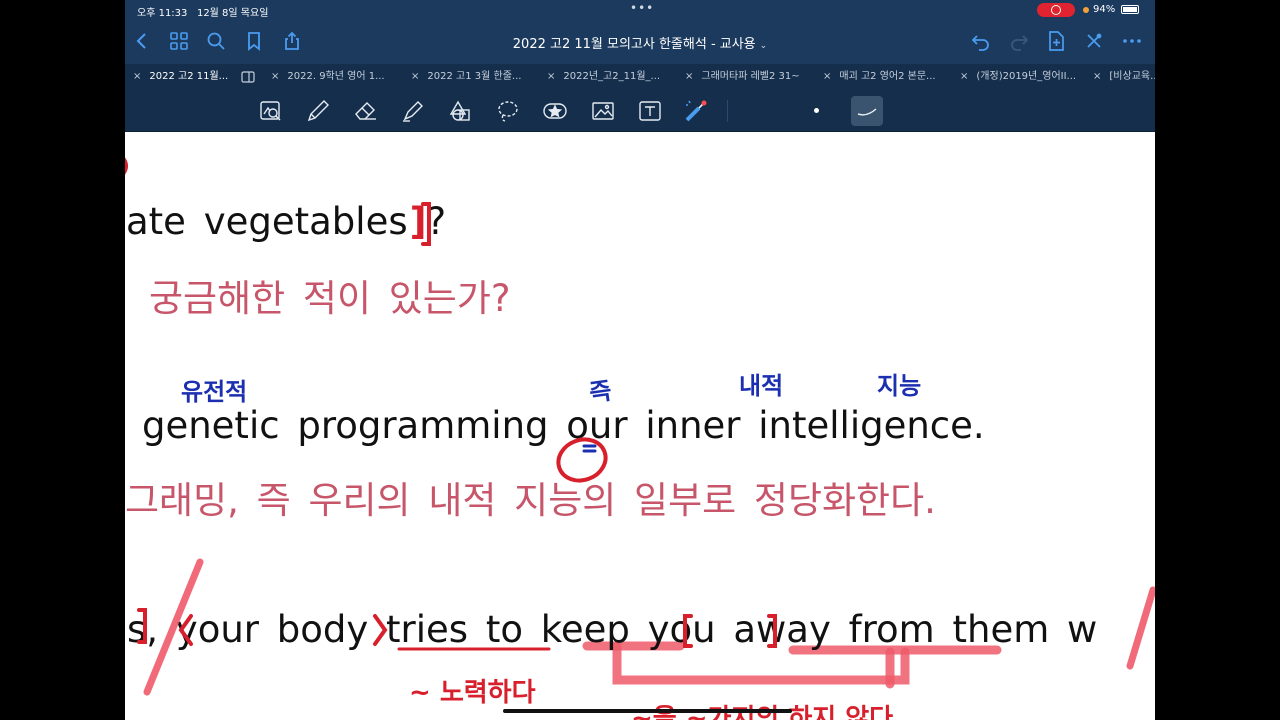 The height and width of the screenshot is (720, 1280). What do you see at coordinates (589, 448) in the screenshot?
I see `ink-equals` at bounding box center [589, 448].